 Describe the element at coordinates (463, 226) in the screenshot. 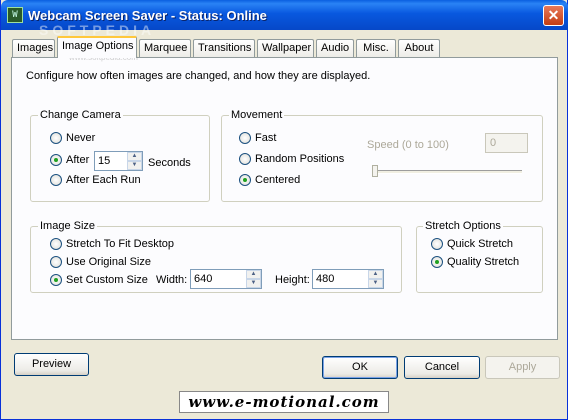

I see `stretch-options-title: Stretch Options` at that location.